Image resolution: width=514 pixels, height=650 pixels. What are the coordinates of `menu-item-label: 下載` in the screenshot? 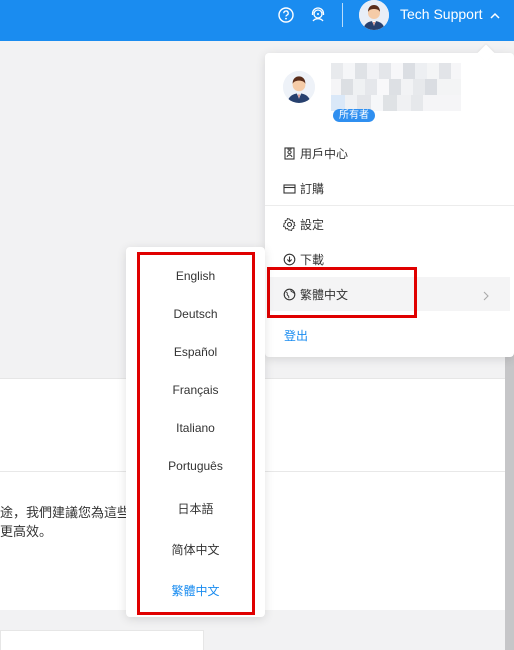 It's located at (312, 259).